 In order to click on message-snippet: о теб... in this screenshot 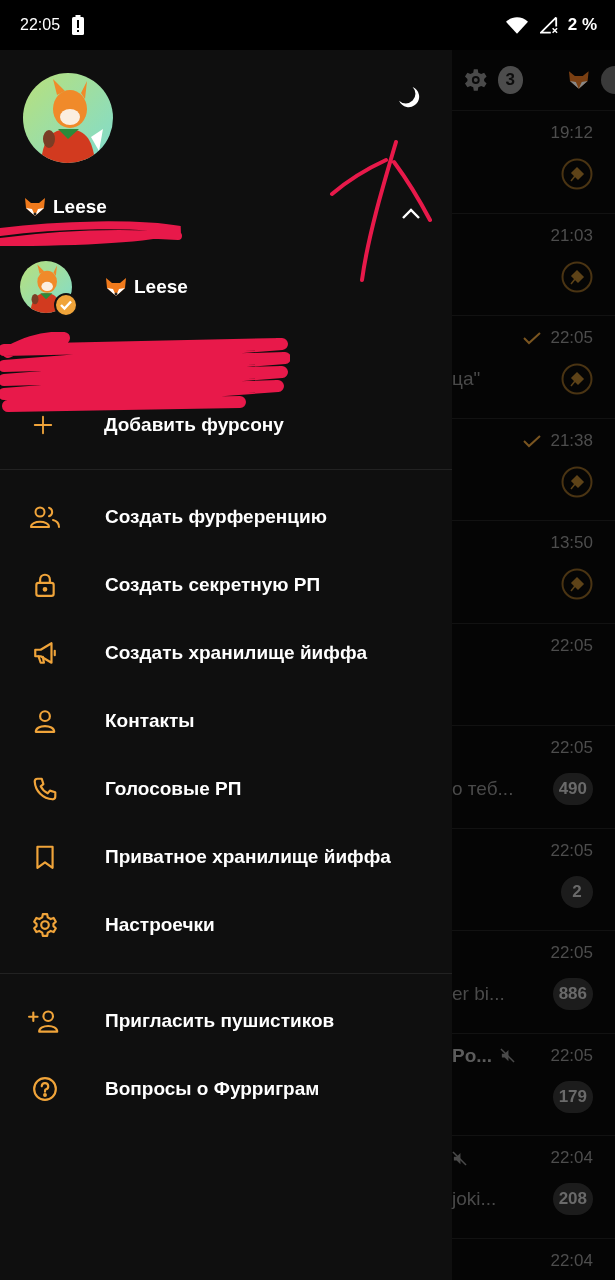, I will do `click(483, 789)`.